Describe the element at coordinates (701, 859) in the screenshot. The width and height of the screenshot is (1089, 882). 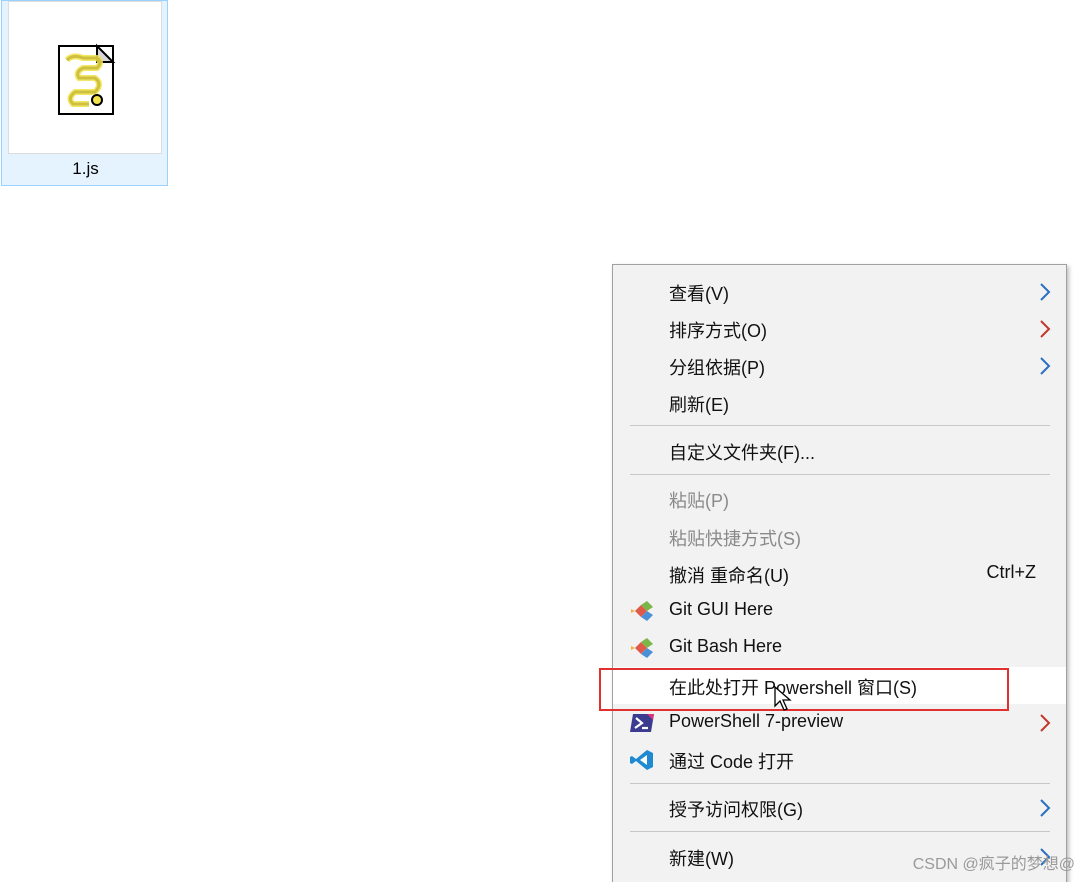
I see `menu-item-label: 新建(W)` at that location.